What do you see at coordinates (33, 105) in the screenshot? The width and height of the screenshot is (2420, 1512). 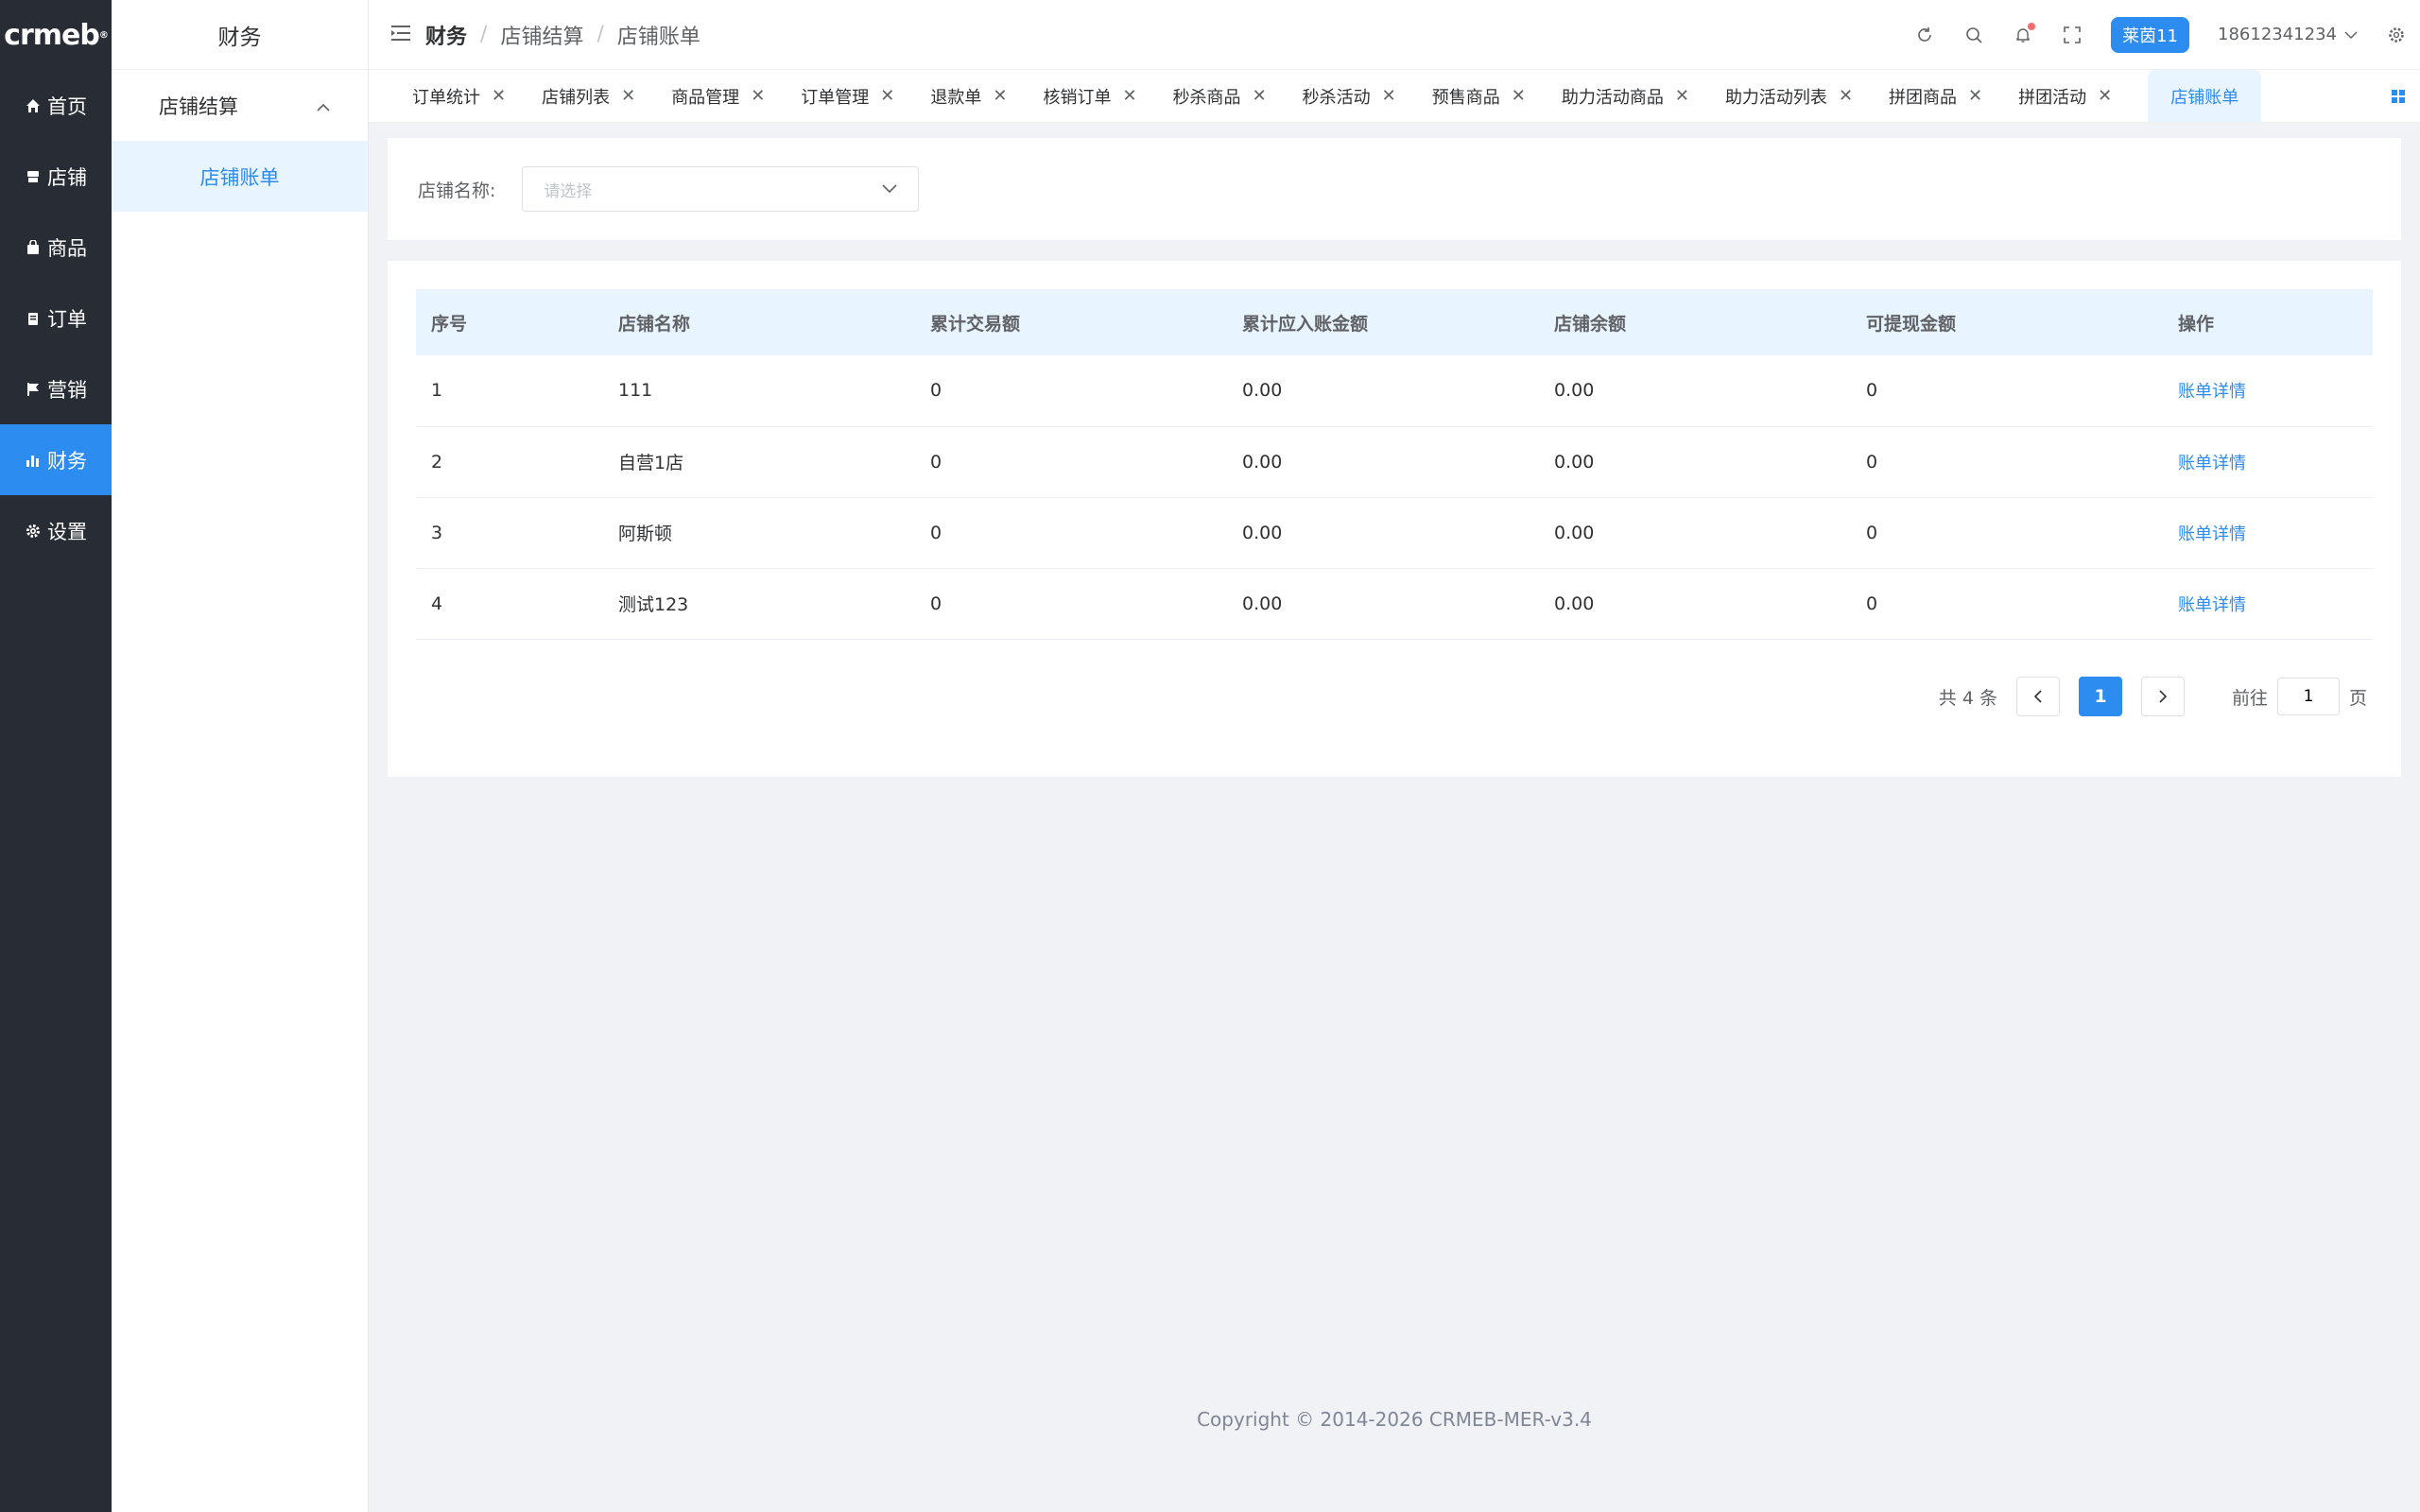 I see `home-icon` at bounding box center [33, 105].